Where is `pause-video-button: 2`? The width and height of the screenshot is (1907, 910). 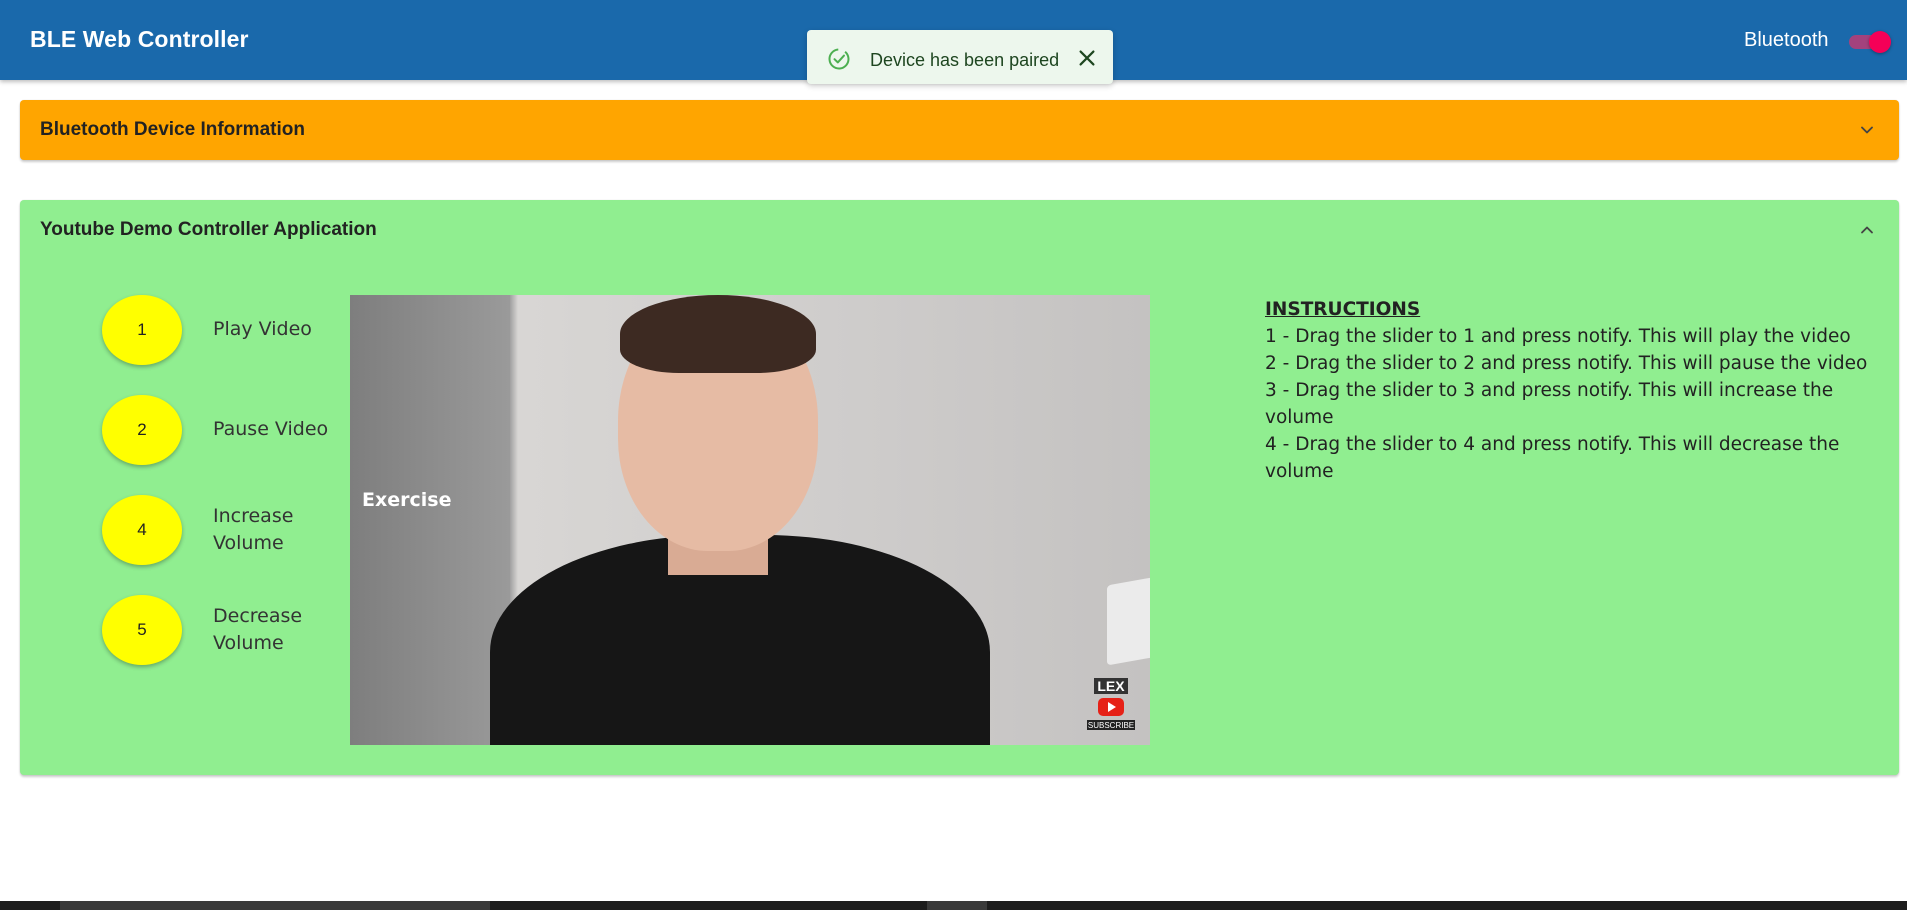 pause-video-button: 2 is located at coordinates (142, 430).